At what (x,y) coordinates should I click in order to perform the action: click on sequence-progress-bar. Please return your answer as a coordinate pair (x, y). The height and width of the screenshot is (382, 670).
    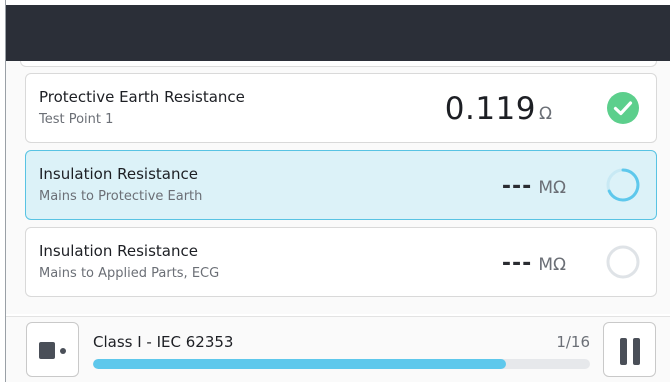
    Looking at the image, I should click on (341, 364).